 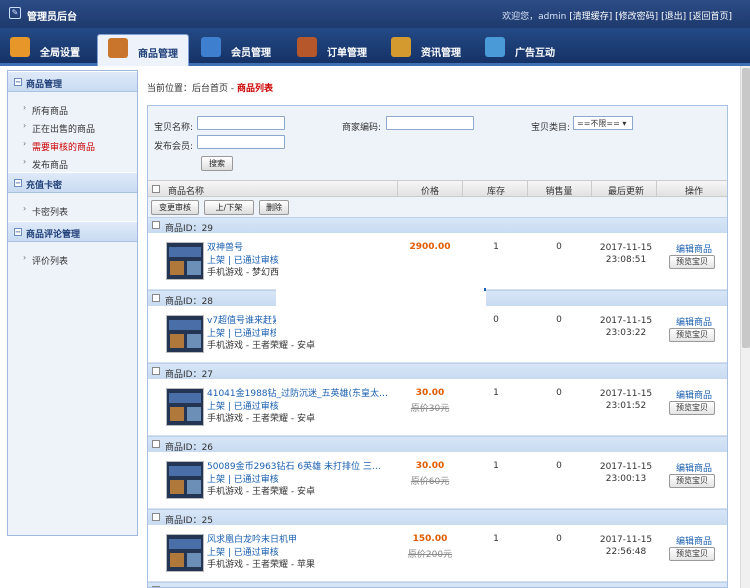 What do you see at coordinates (72, 182) in the screenshot?
I see `sidebar-group-recharge: − 充值卡密` at bounding box center [72, 182].